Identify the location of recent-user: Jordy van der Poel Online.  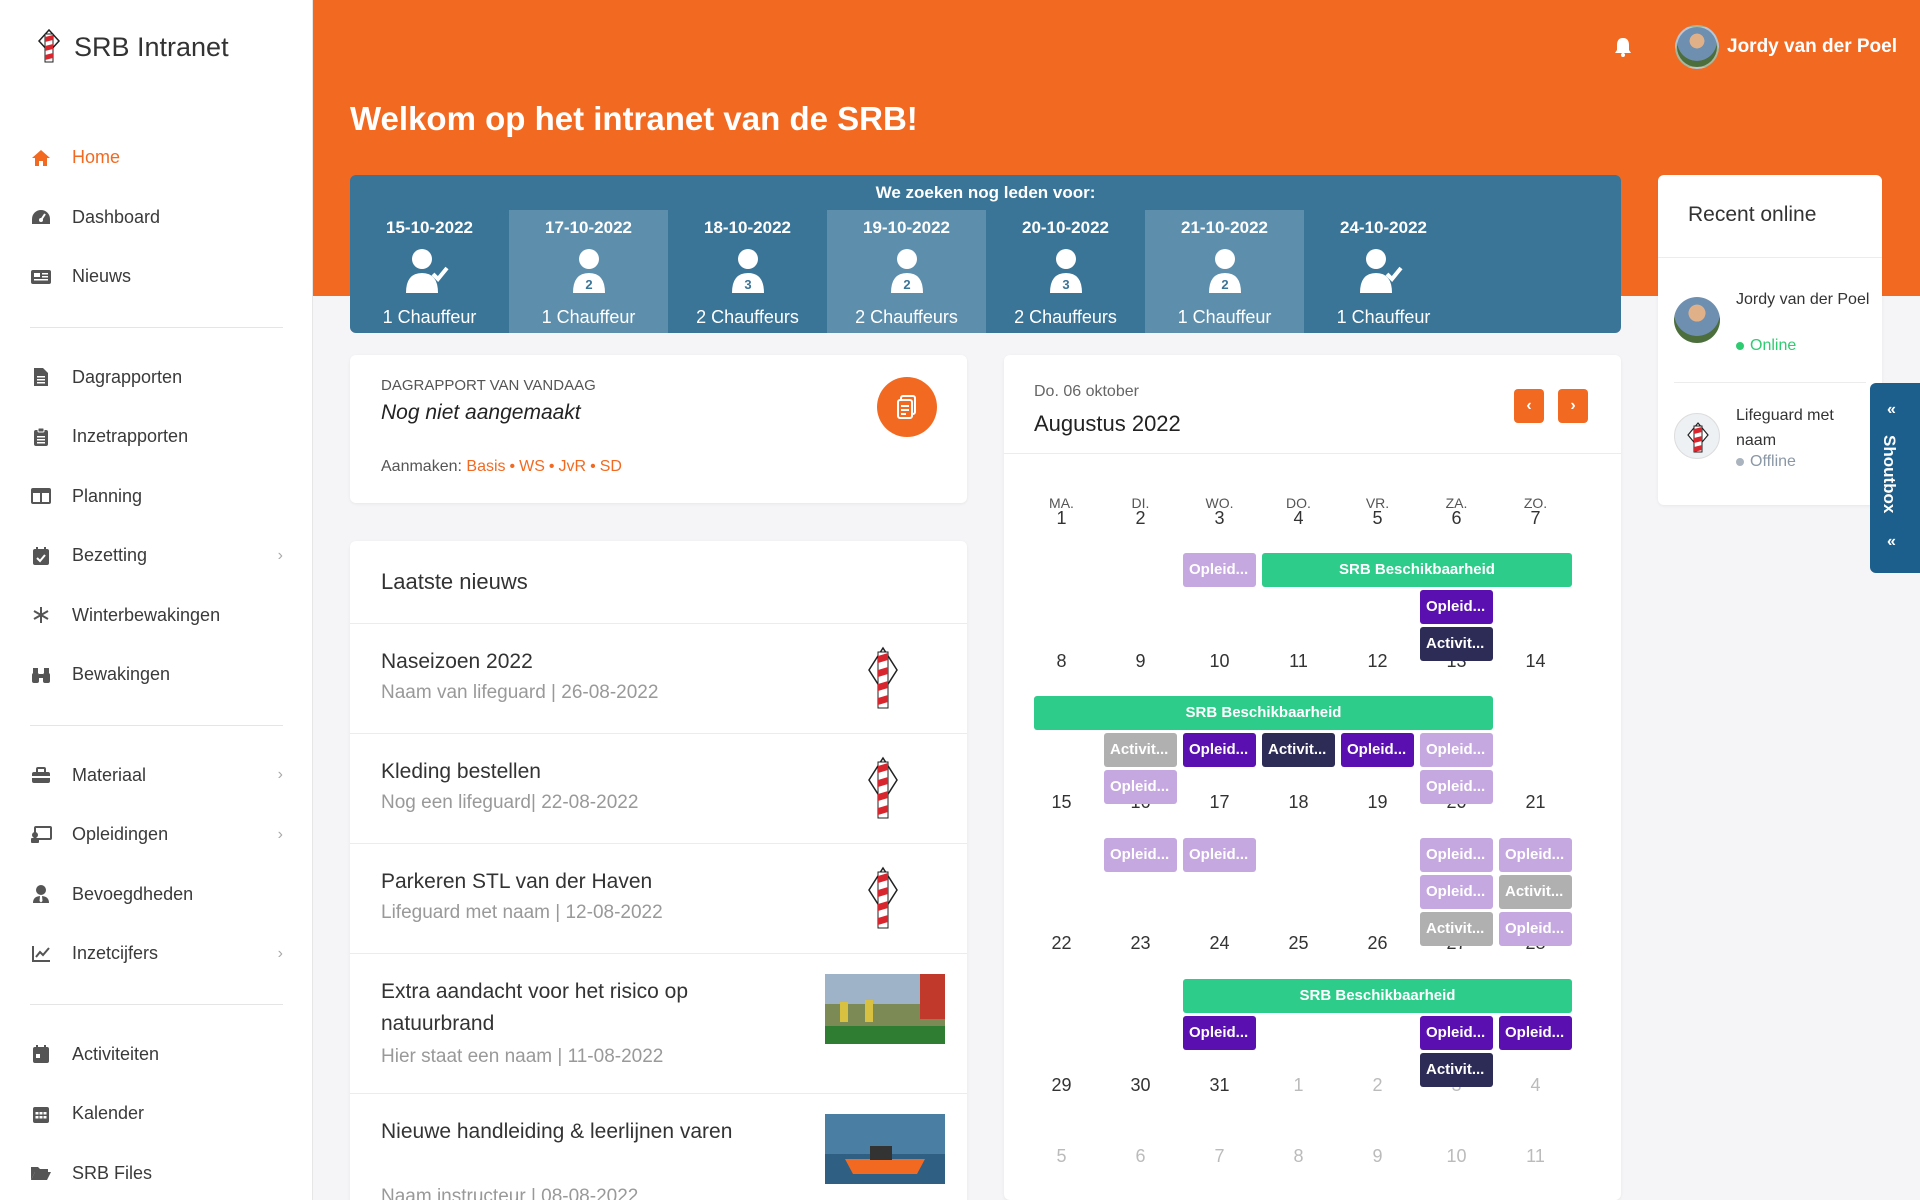
(1774, 342).